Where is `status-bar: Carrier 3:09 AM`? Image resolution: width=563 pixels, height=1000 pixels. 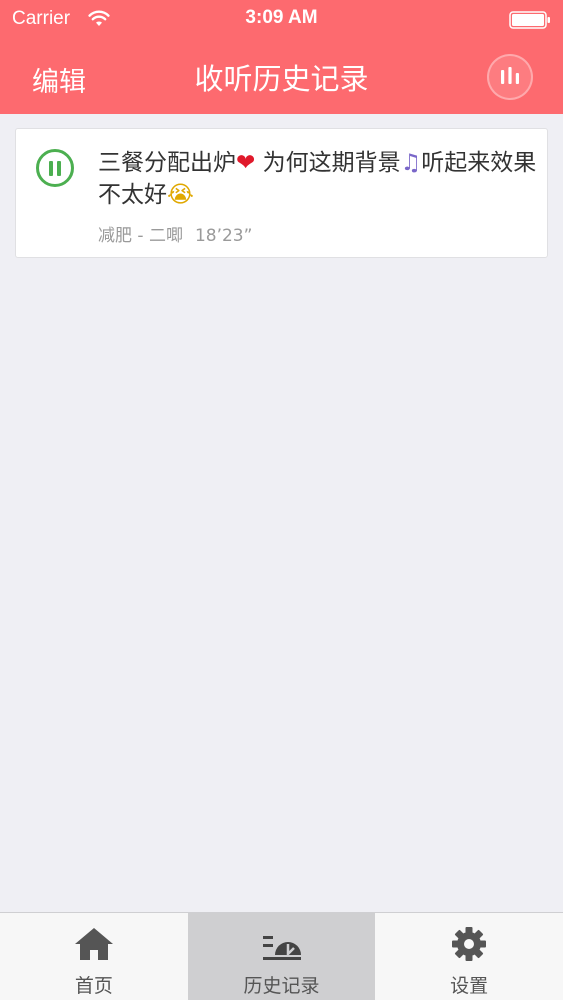 status-bar: Carrier 3:09 AM is located at coordinates (281, 19).